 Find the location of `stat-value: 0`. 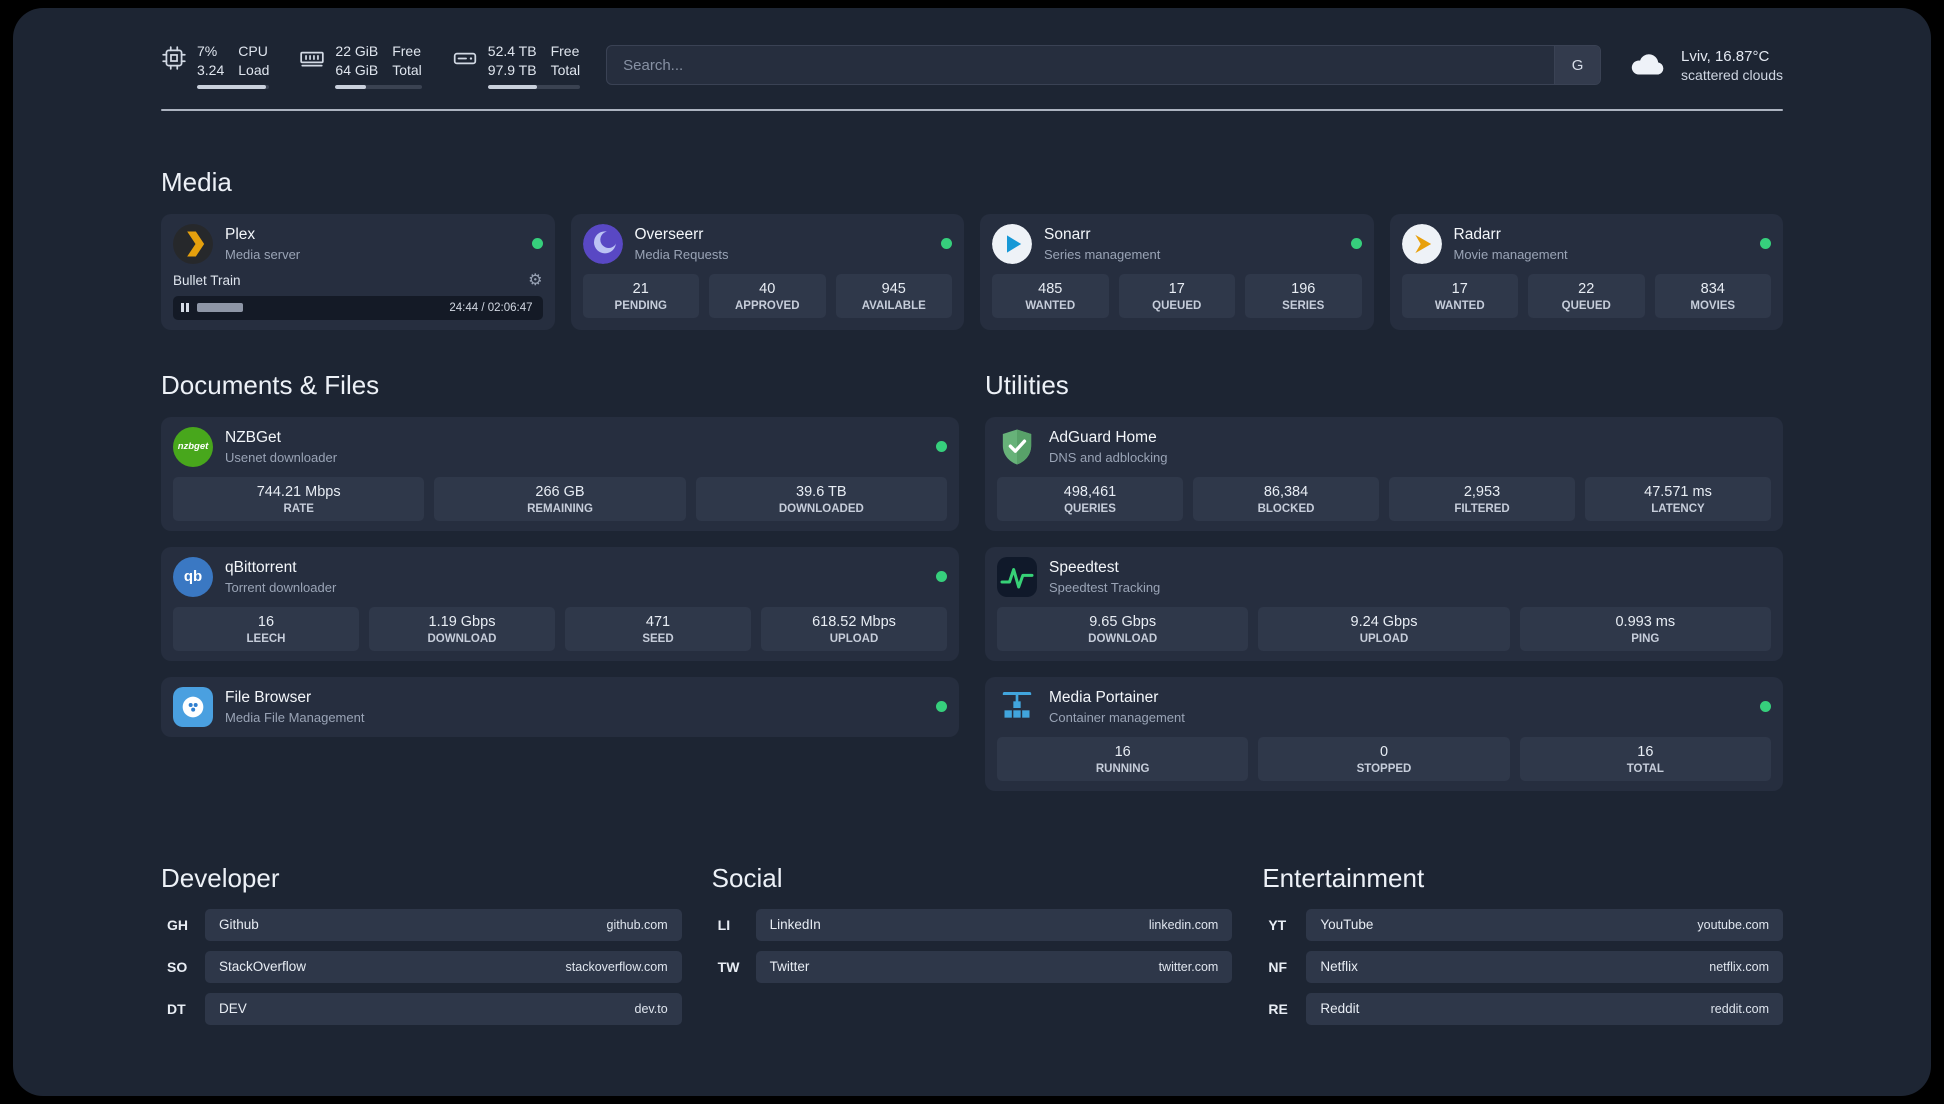

stat-value: 0 is located at coordinates (1384, 751).